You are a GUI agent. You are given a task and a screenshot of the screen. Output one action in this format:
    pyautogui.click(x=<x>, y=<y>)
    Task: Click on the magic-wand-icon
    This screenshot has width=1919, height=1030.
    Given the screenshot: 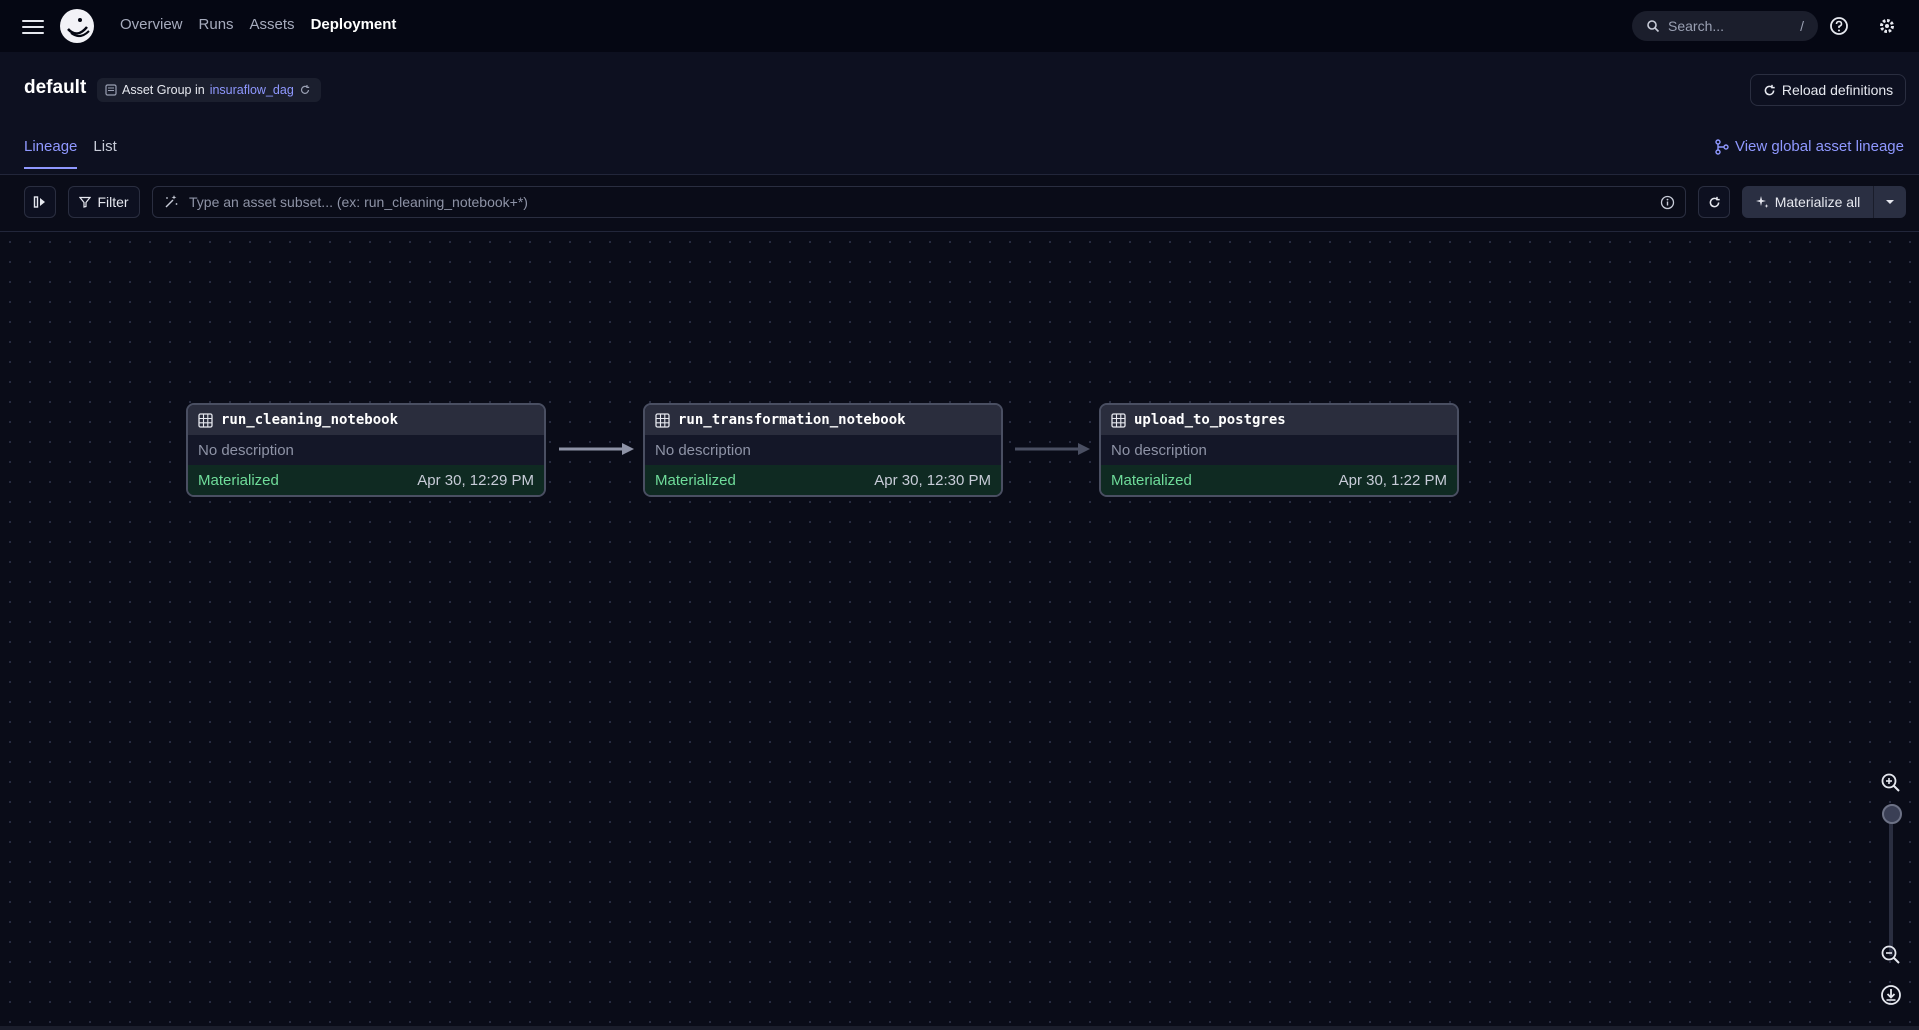 What is the action you would take?
    pyautogui.click(x=171, y=201)
    